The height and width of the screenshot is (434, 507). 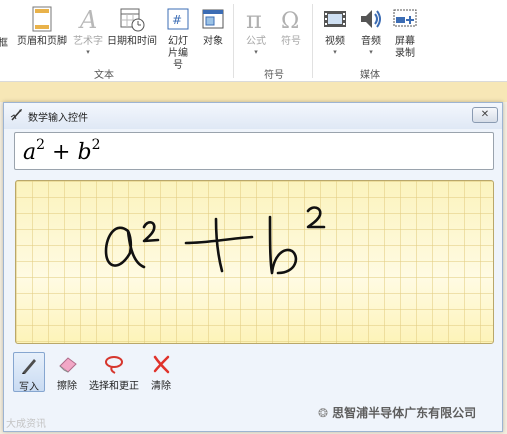 What do you see at coordinates (335, 31) in the screenshot?
I see `ribbon-video-button: 视频 ▾` at bounding box center [335, 31].